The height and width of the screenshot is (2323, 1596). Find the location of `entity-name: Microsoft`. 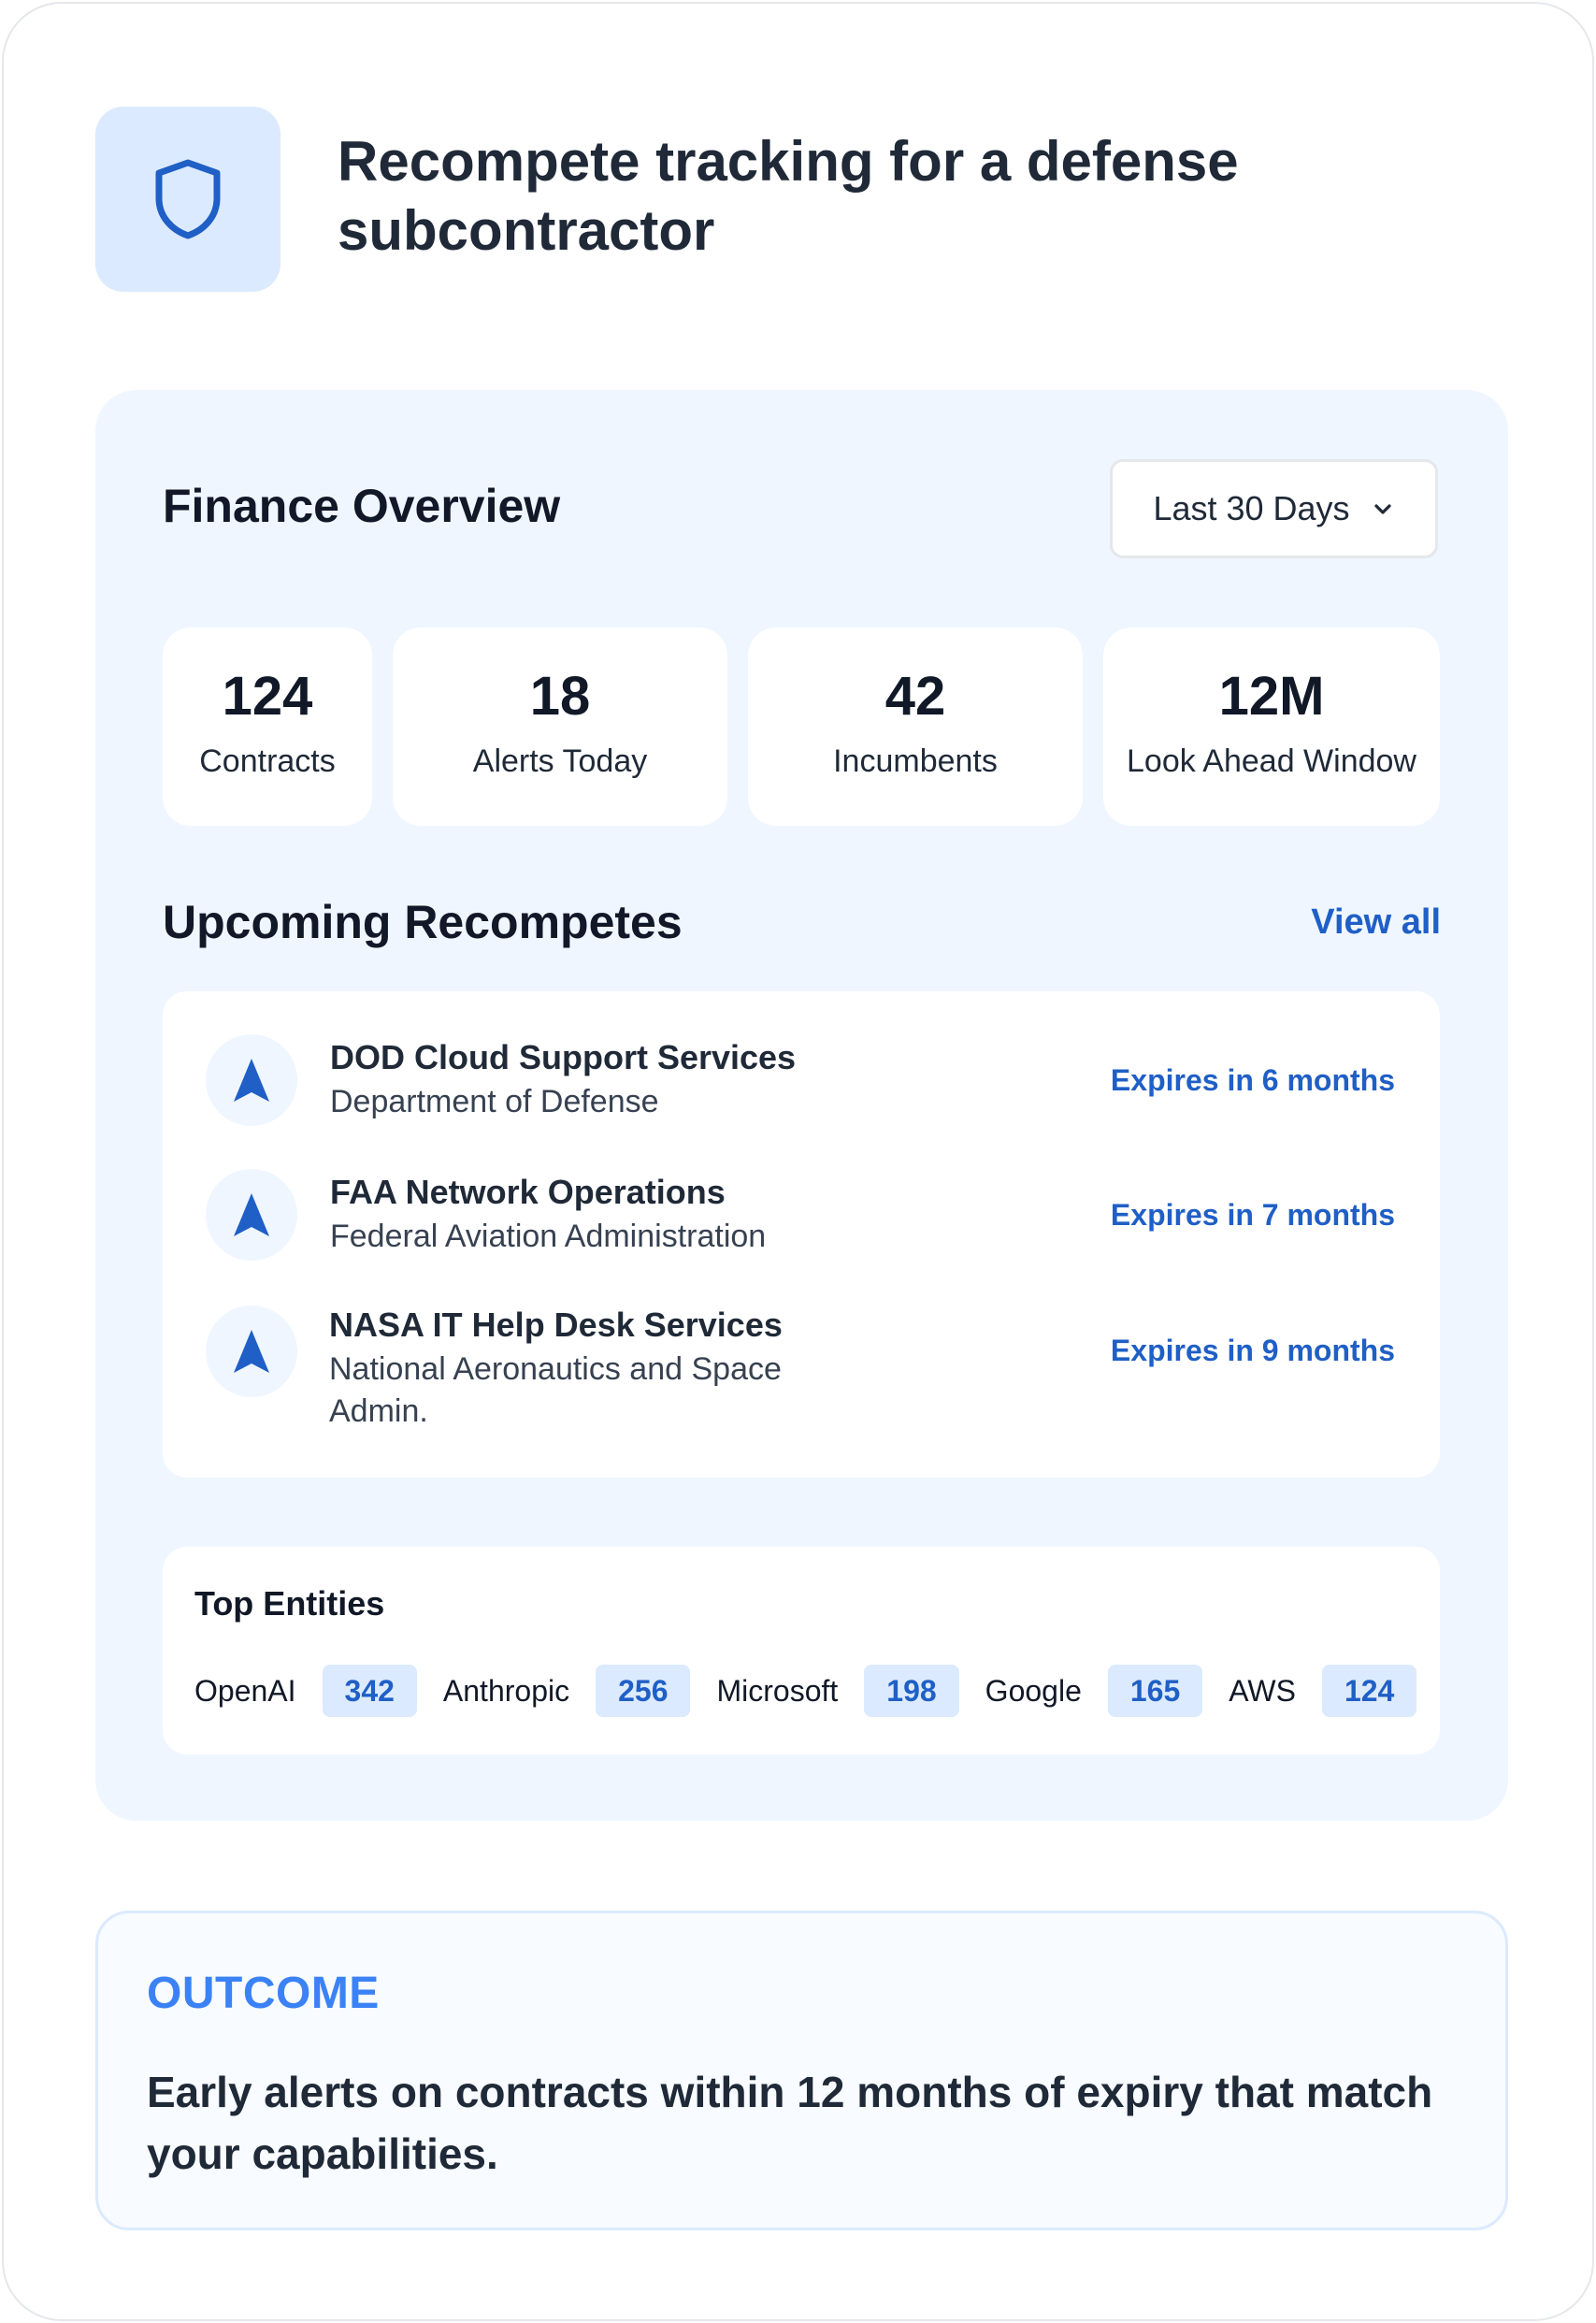

entity-name: Microsoft is located at coordinates (778, 1691).